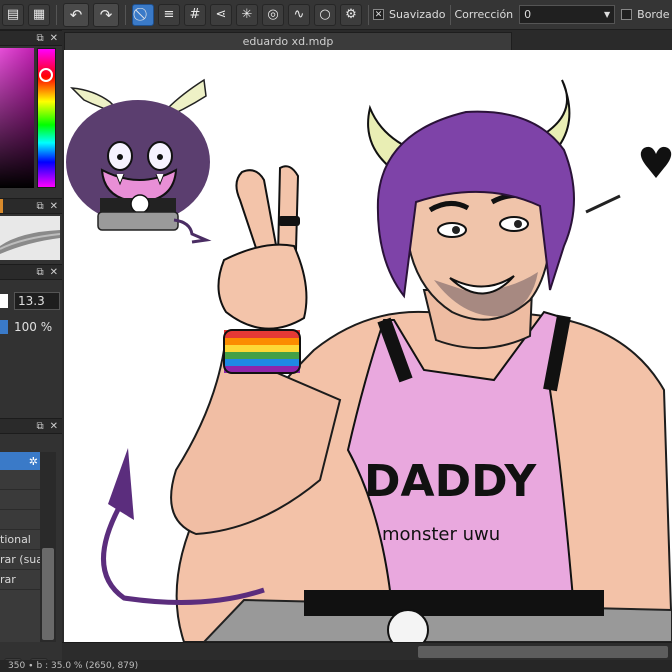  I want to click on brush-size-value: 13.3, so click(31, 301).